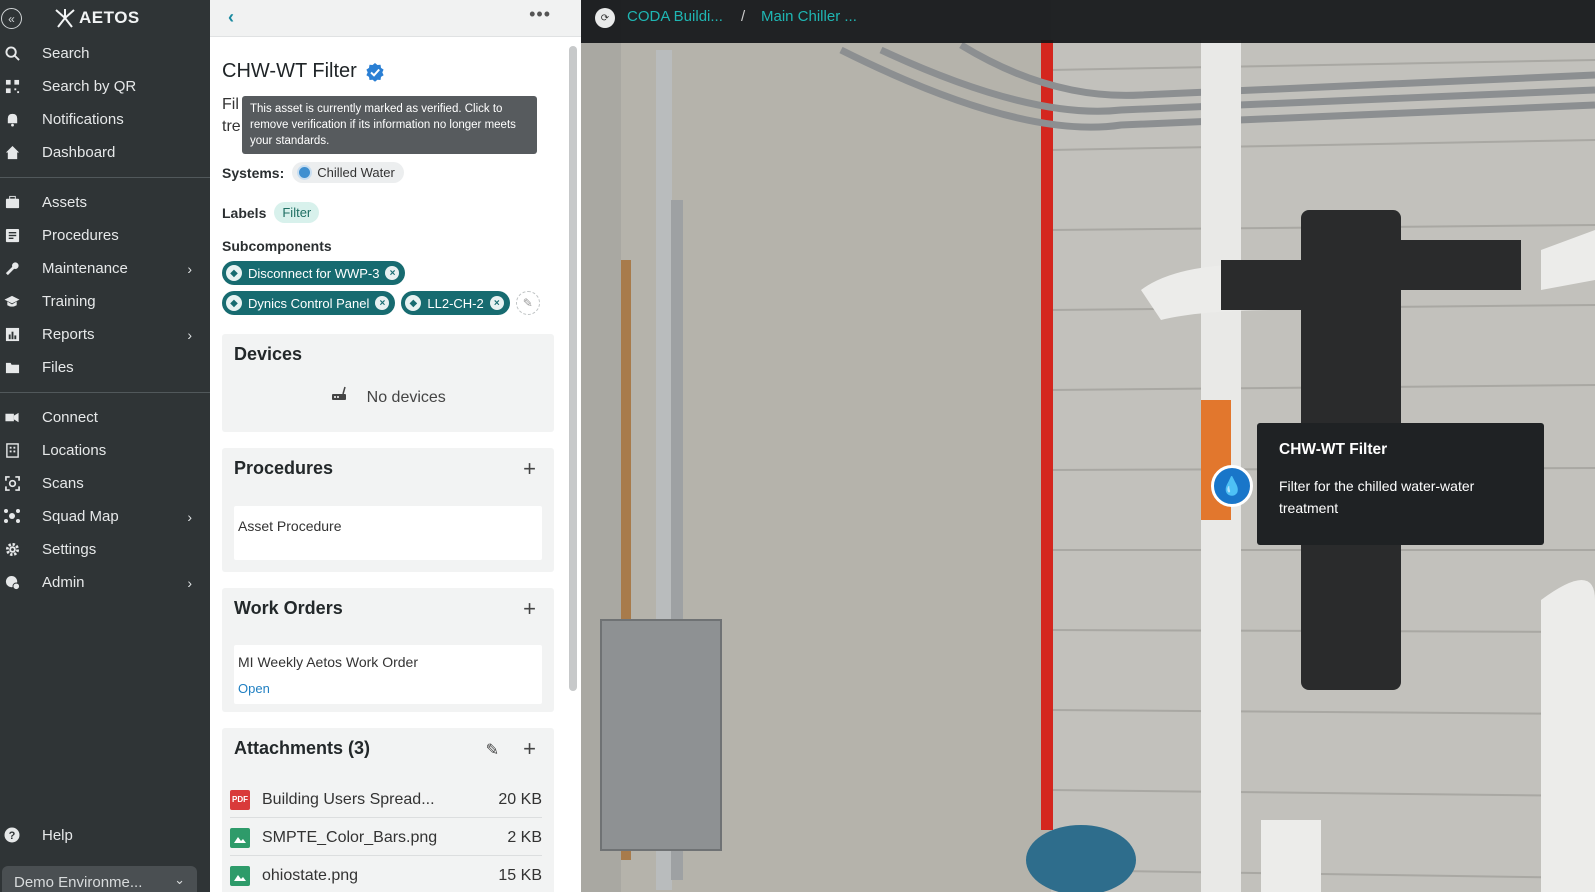 Image resolution: width=1595 pixels, height=892 pixels. Describe the element at coordinates (12, 450) in the screenshot. I see `building-icon` at that location.